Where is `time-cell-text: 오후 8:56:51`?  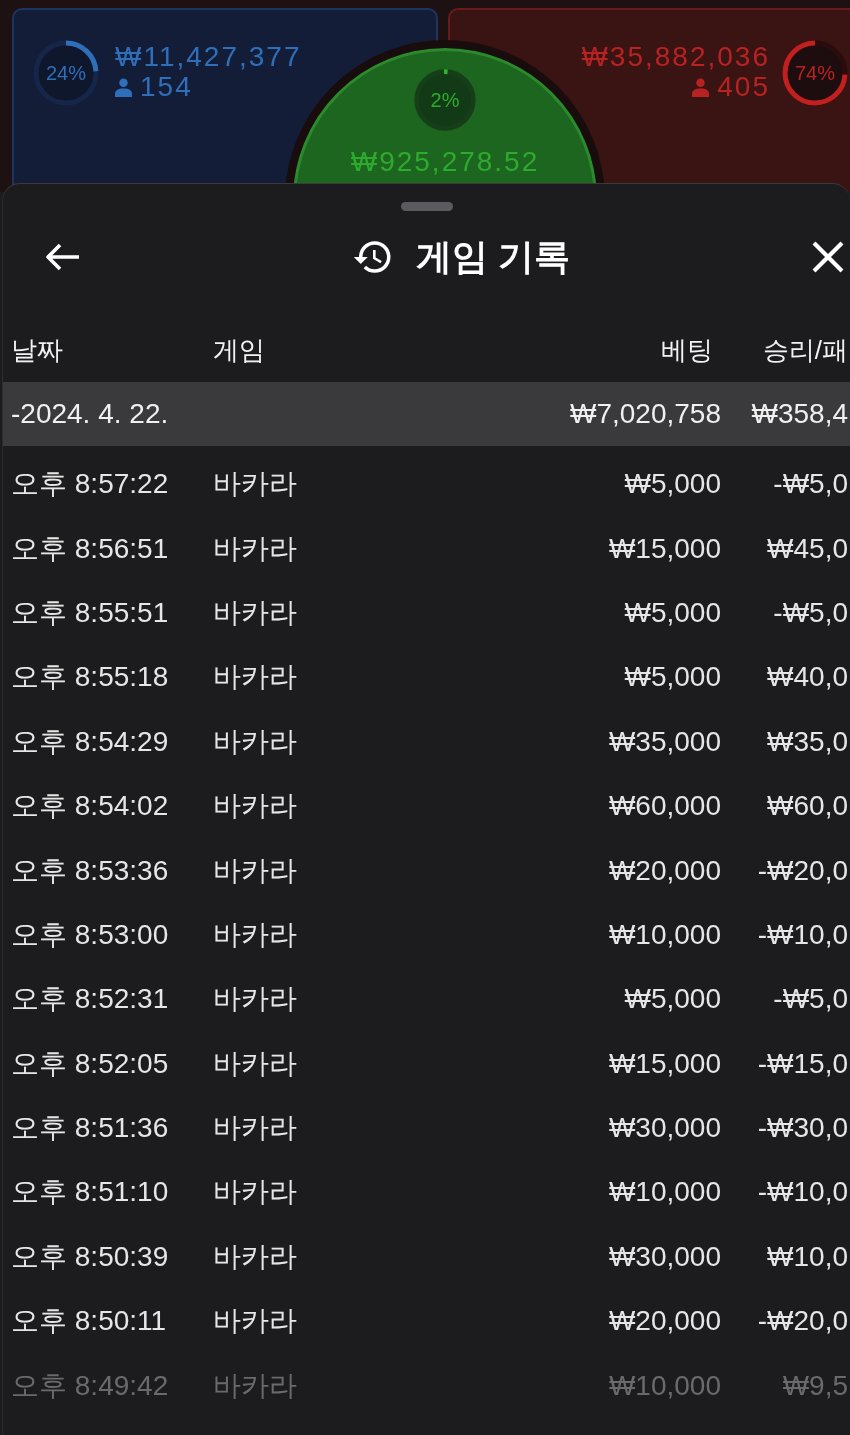 time-cell-text: 오후 8:56:51 is located at coordinates (90, 548).